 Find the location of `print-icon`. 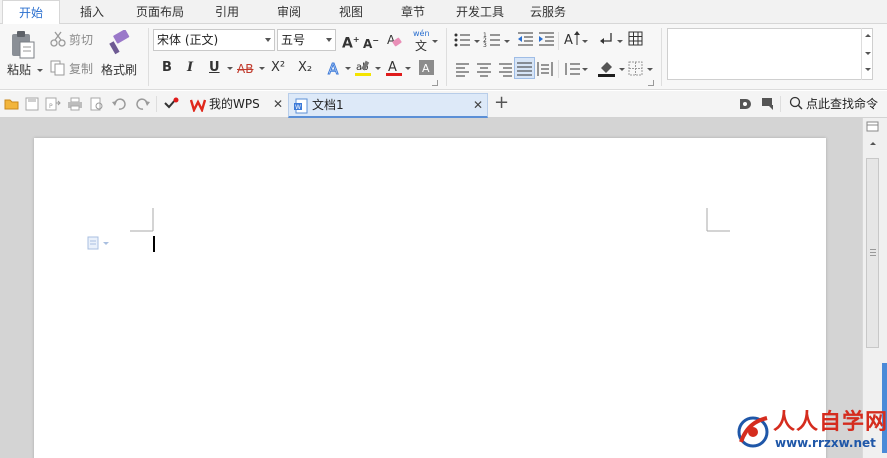

print-icon is located at coordinates (75, 104).